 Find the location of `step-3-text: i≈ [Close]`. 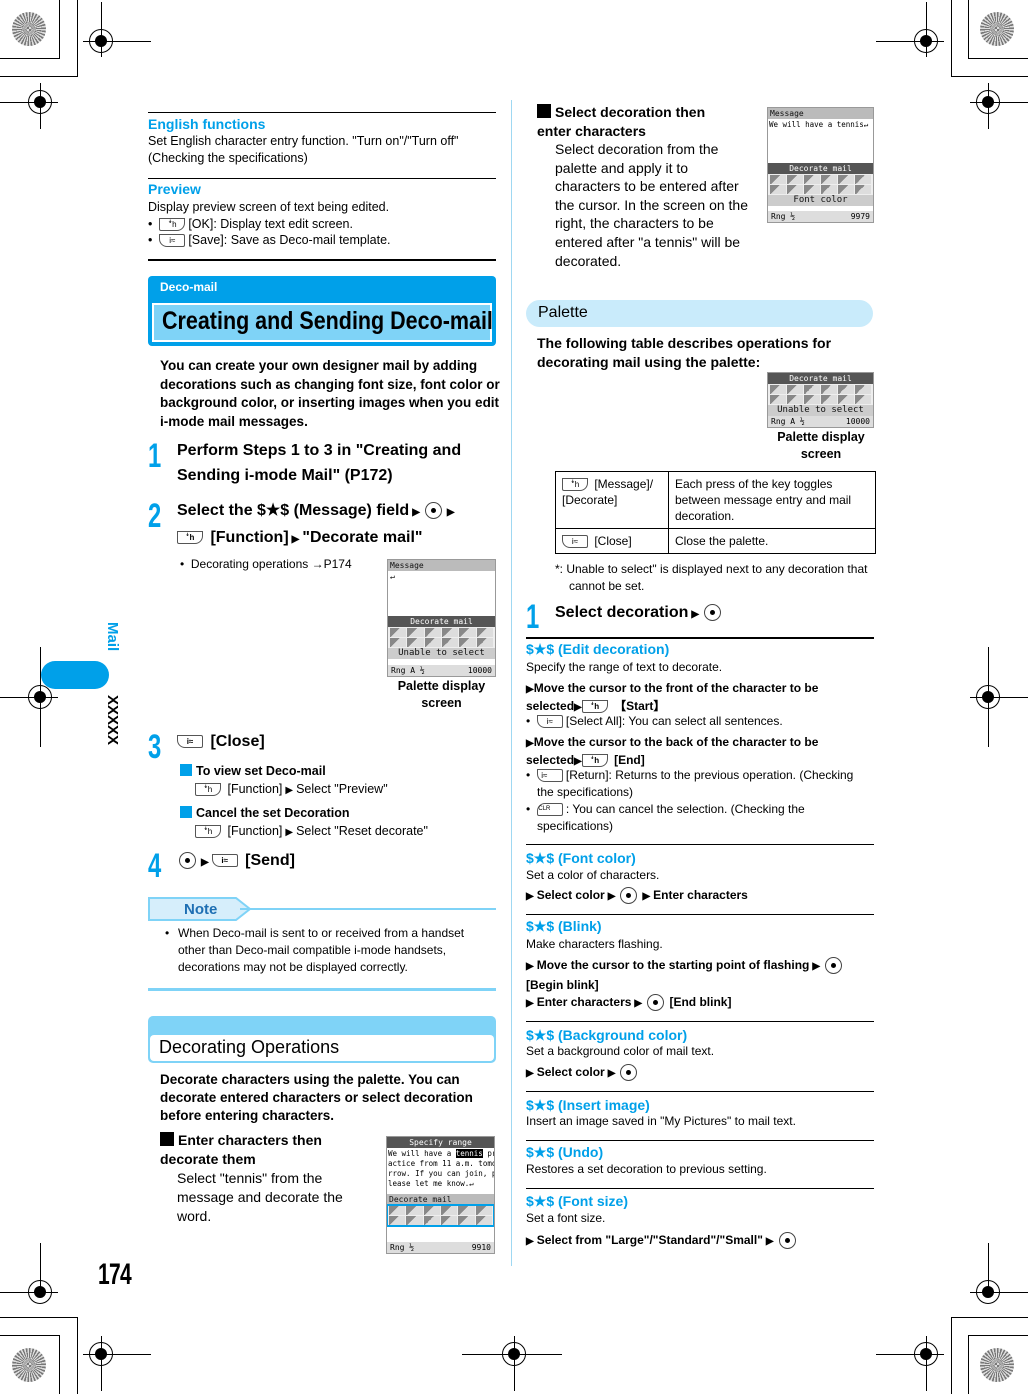

step-3-text: i≈ [Close] is located at coordinates (221, 741).